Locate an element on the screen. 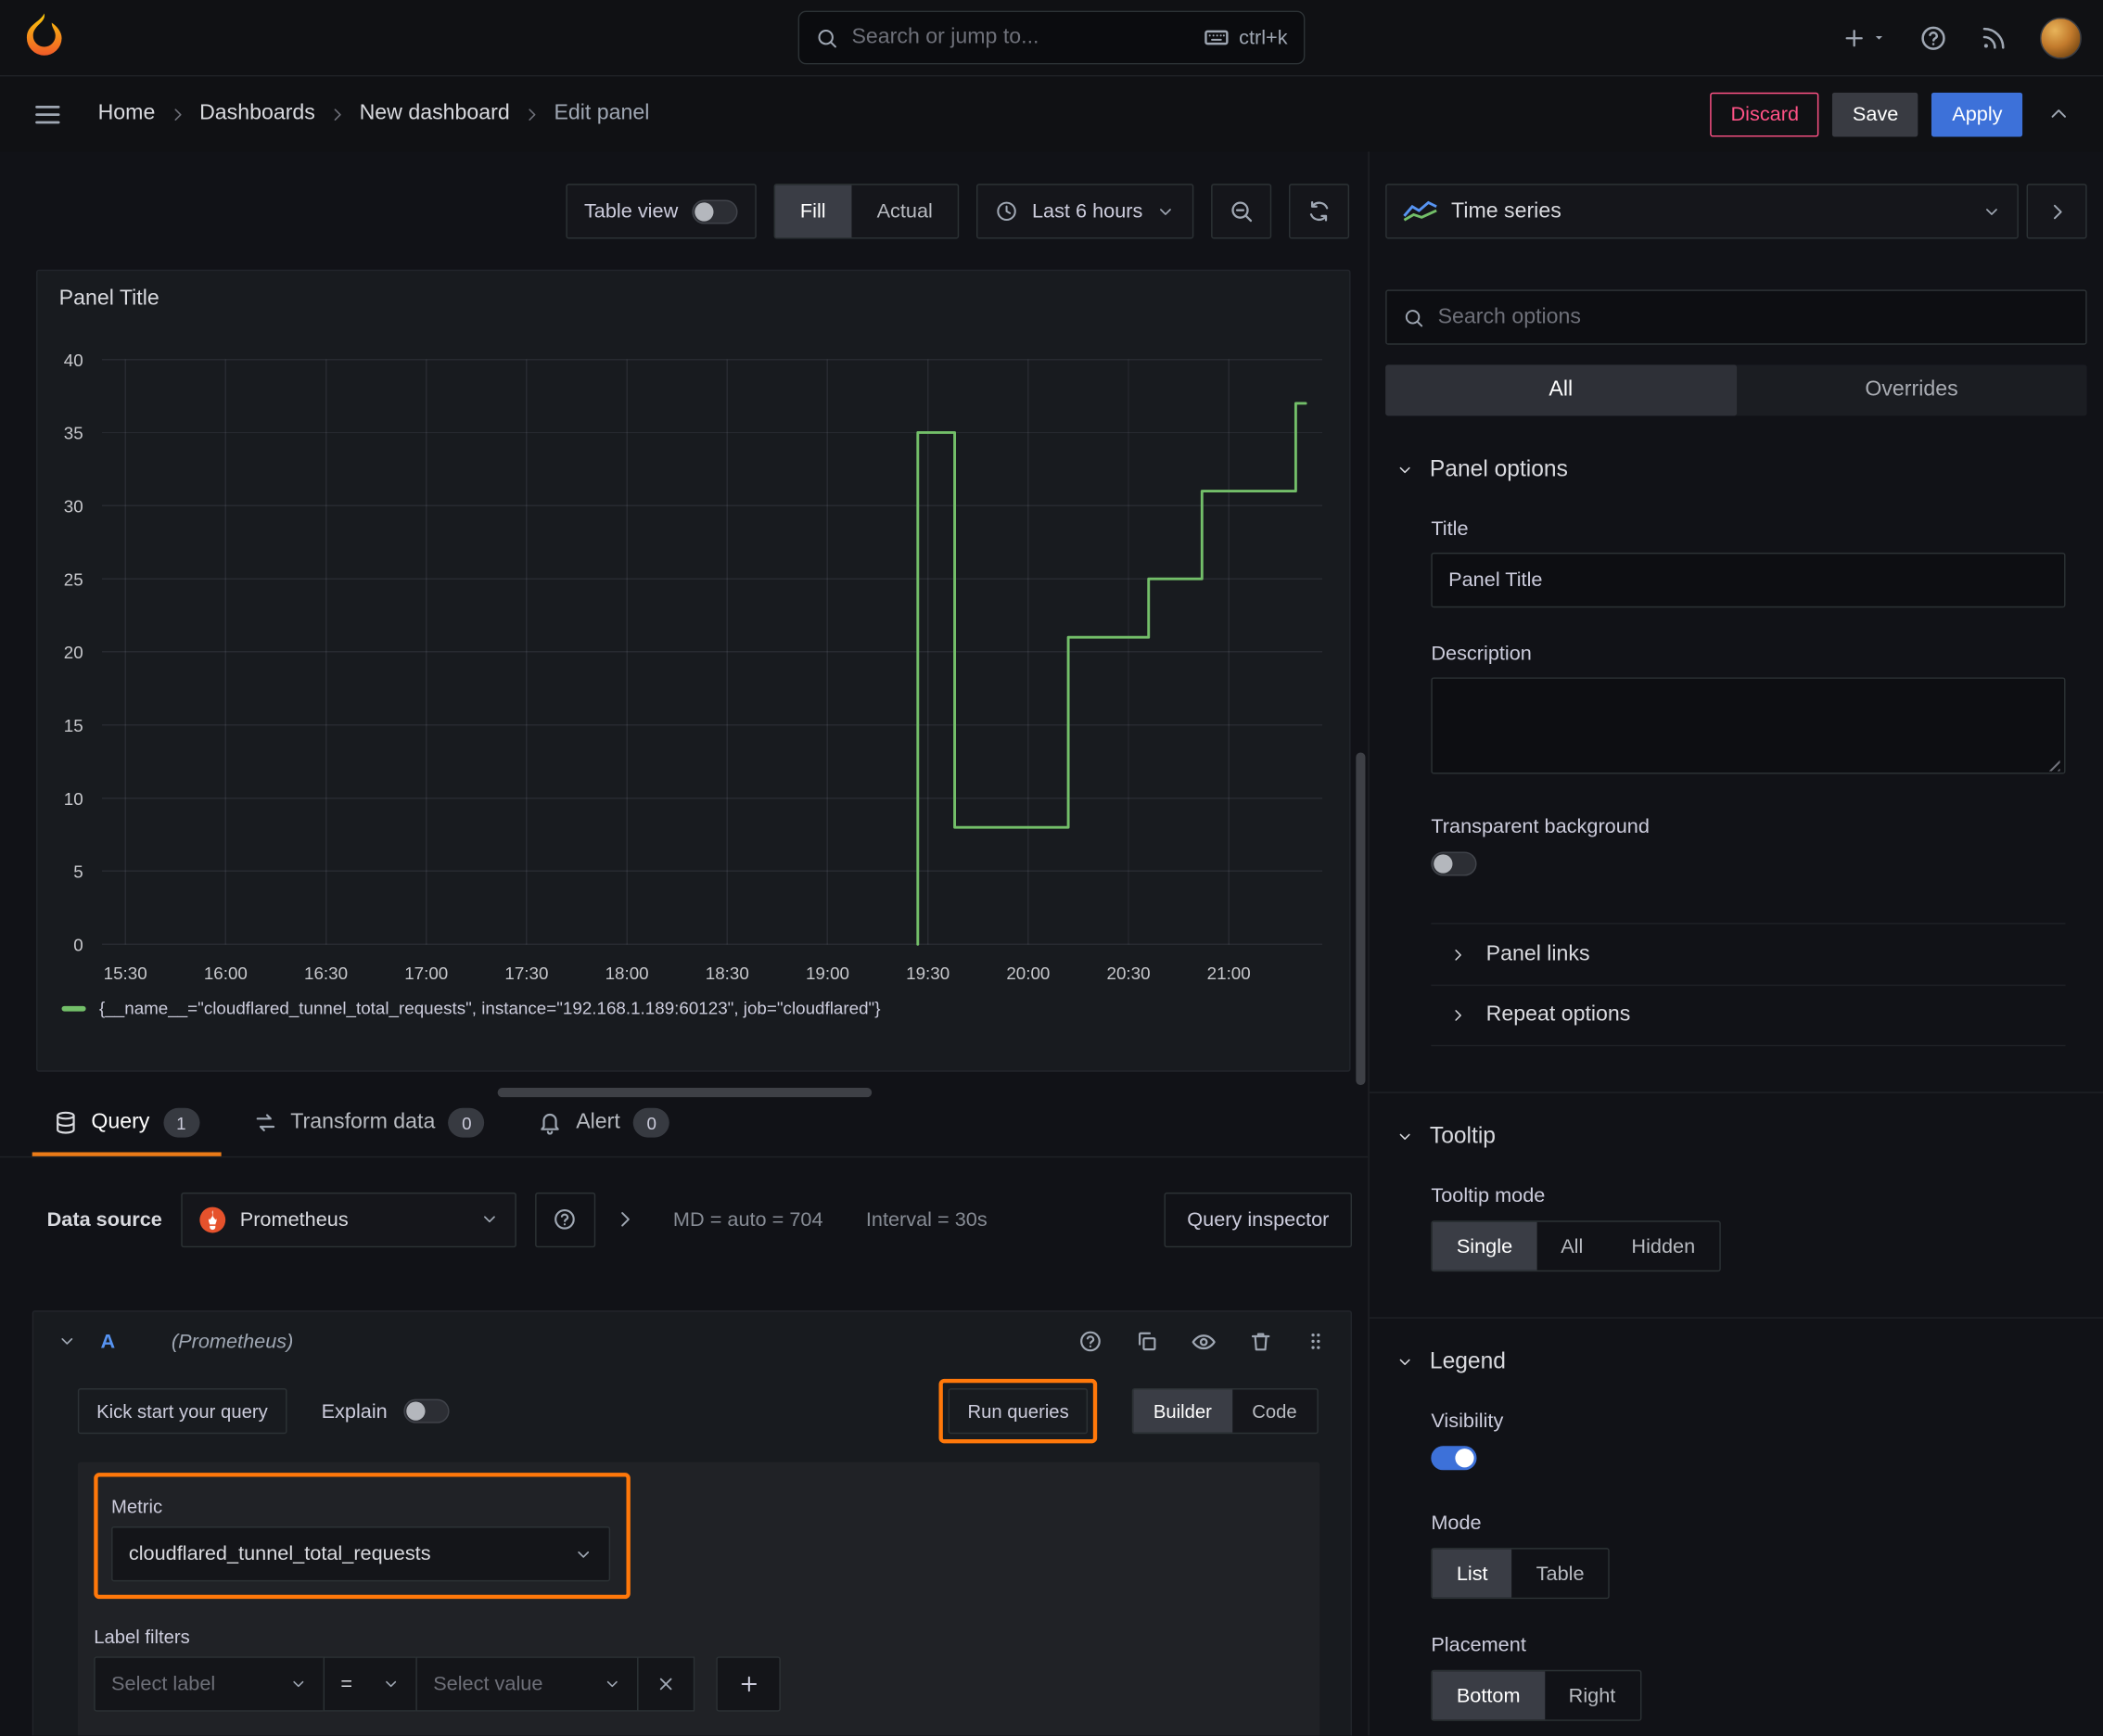 The image size is (2103, 1736). legend-mode-list: List is located at coordinates (1472, 1573).